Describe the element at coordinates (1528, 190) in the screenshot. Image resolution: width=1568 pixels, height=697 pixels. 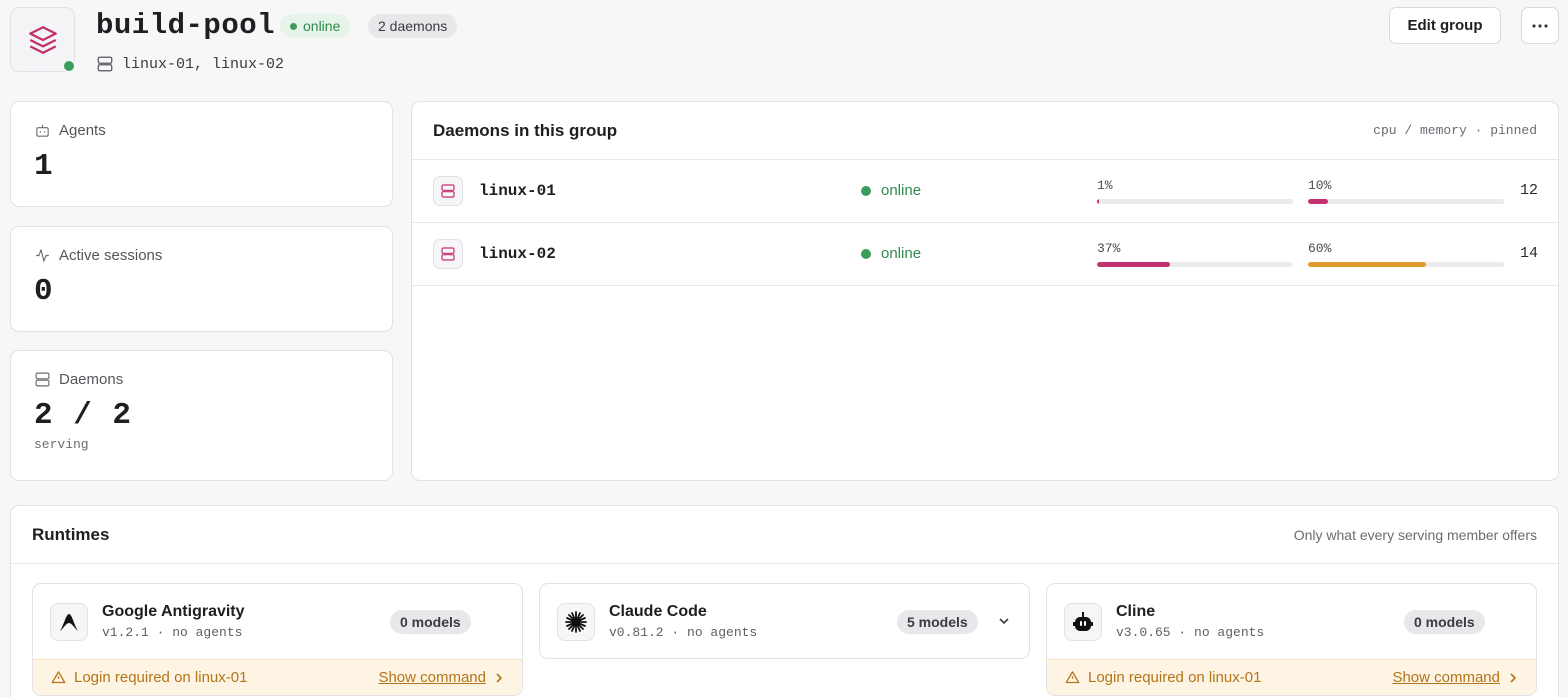
I see `pinned-count: 12` at that location.